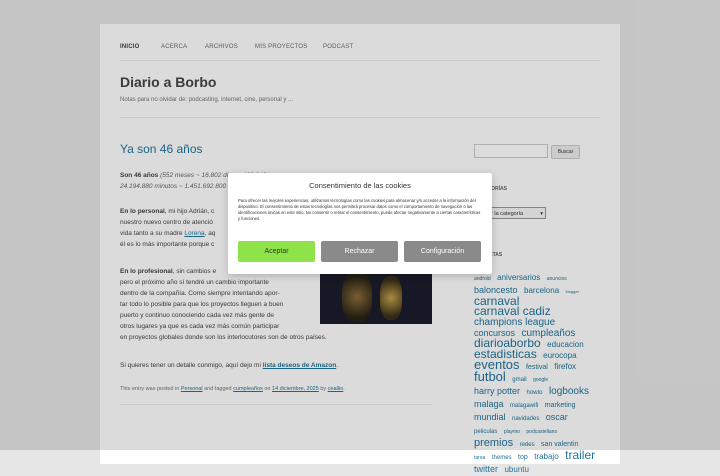  What do you see at coordinates (442, 251) in the screenshot?
I see `configure-button: Configuración` at bounding box center [442, 251].